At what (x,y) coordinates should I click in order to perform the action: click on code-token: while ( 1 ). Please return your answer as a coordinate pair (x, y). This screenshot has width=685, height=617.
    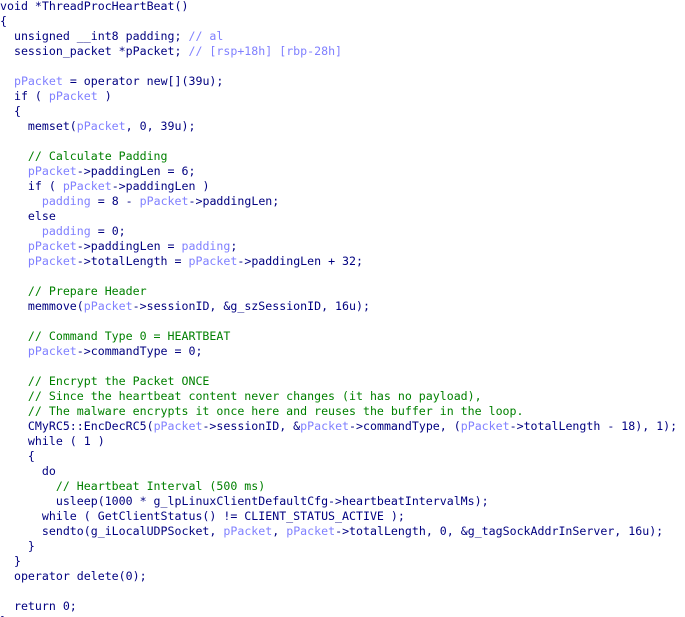
    Looking at the image, I should click on (52, 441).